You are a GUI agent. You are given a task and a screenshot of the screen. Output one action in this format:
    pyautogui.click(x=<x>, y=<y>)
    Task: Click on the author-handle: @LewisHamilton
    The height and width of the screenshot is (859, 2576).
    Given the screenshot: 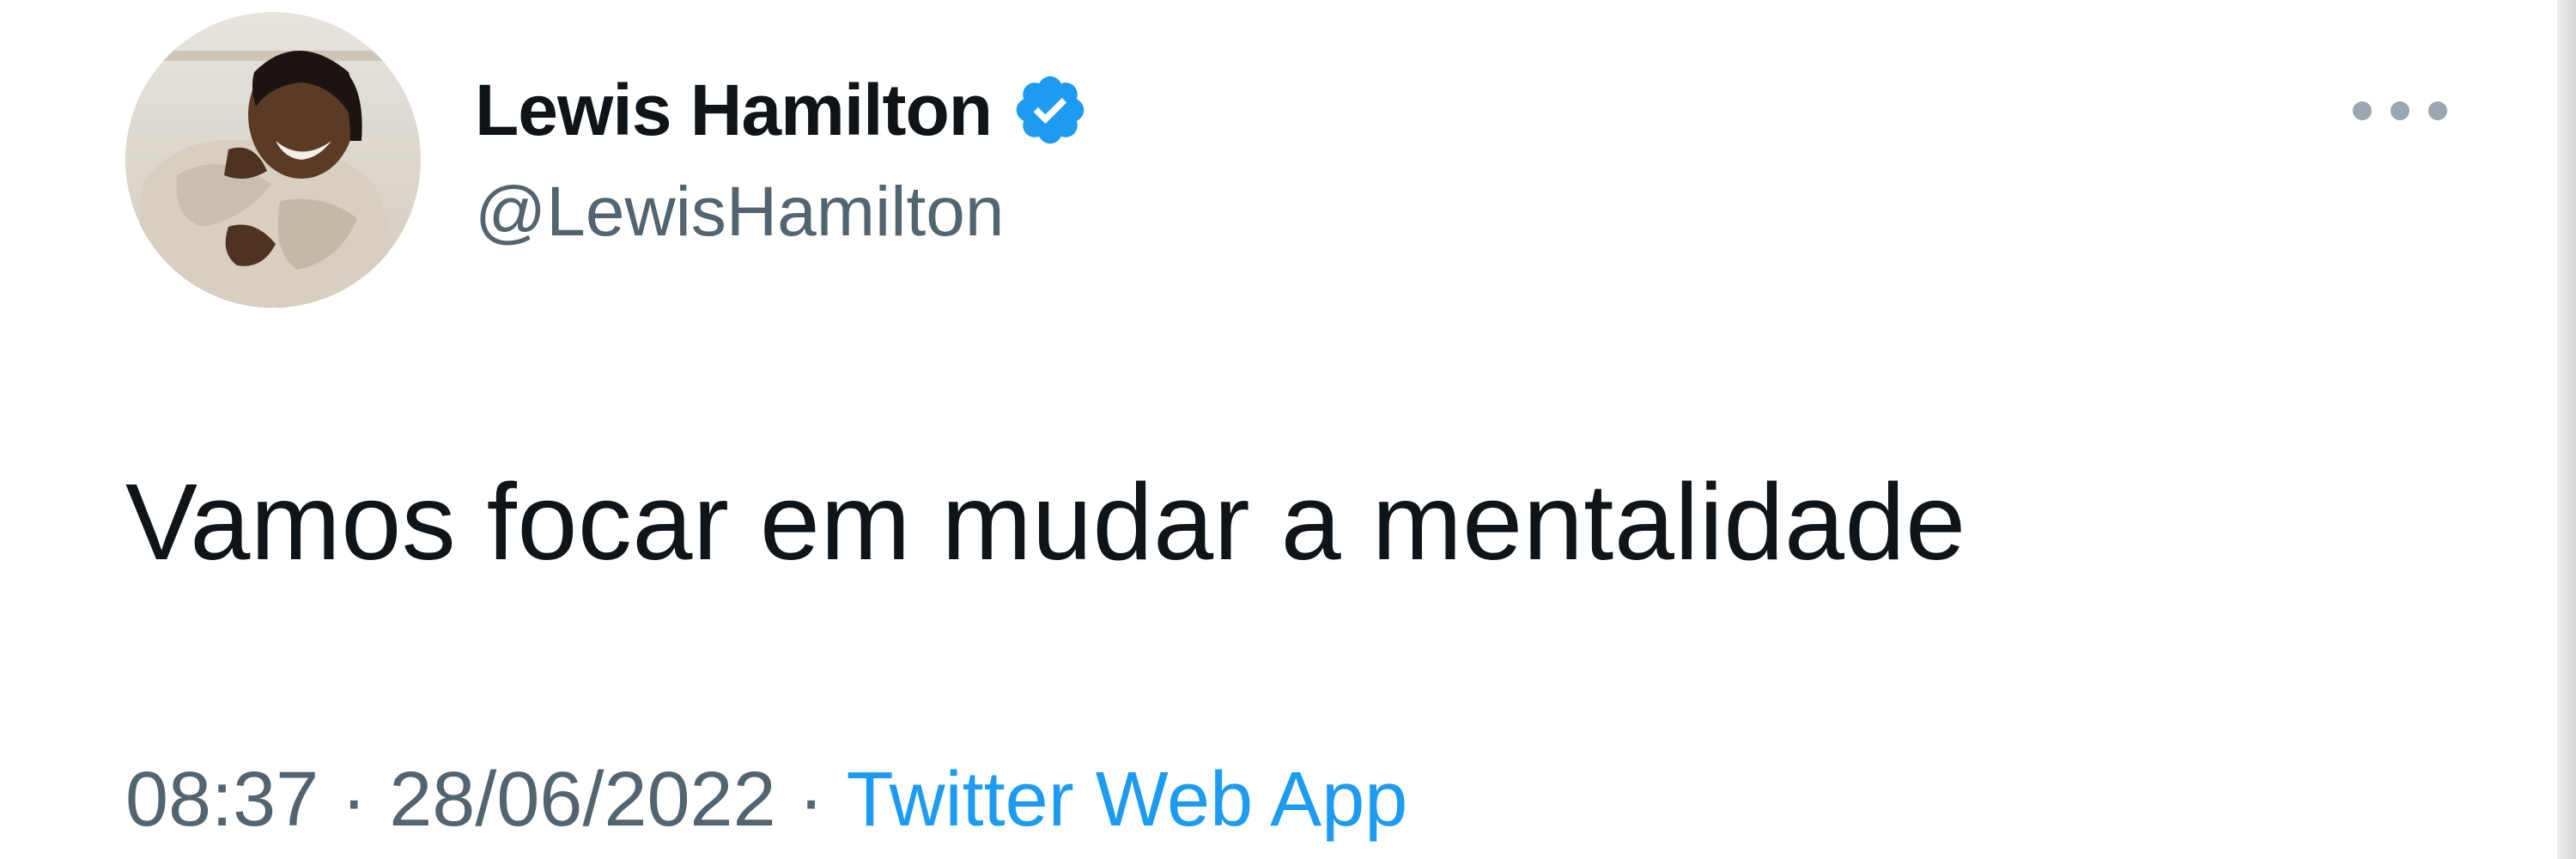 What is the action you would take?
    pyautogui.click(x=739, y=212)
    